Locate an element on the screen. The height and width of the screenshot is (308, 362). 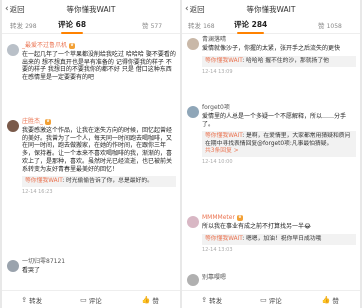
author-reply: 等你懂我WAIT: 嗯嗯，加油！祝你早日成功哦 is located at coordinates (279, 239).